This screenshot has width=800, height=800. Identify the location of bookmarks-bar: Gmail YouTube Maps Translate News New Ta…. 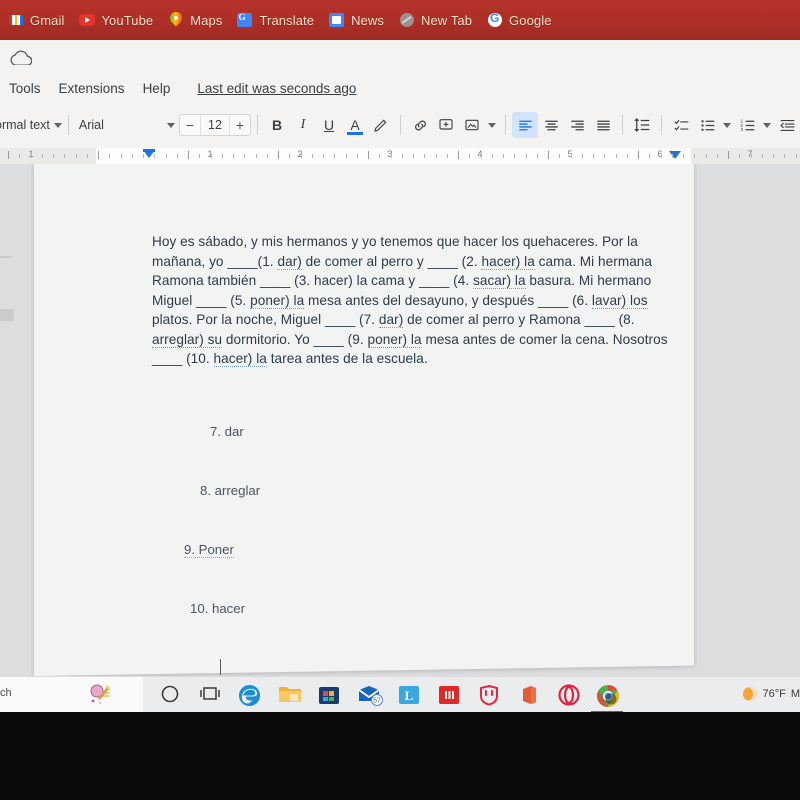
(400, 20).